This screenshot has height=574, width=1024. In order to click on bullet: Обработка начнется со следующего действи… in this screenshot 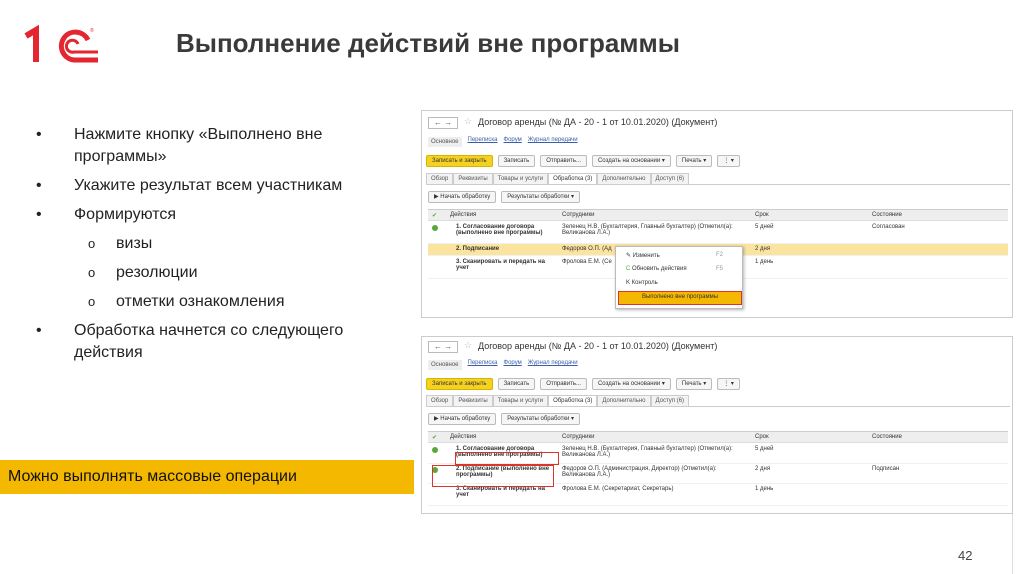, I will do `click(226, 342)`.